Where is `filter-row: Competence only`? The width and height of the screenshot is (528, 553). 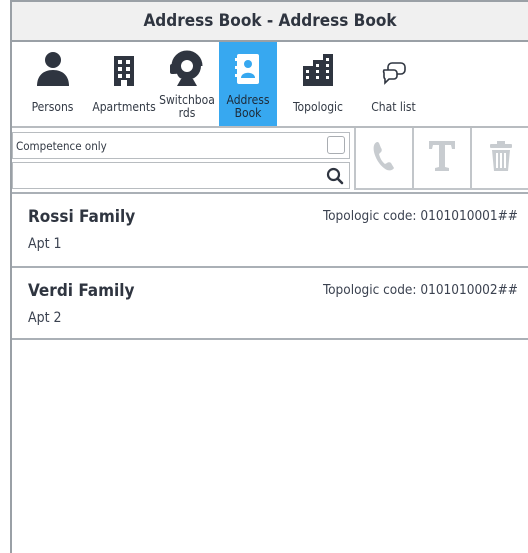 filter-row: Competence only is located at coordinates (270, 159).